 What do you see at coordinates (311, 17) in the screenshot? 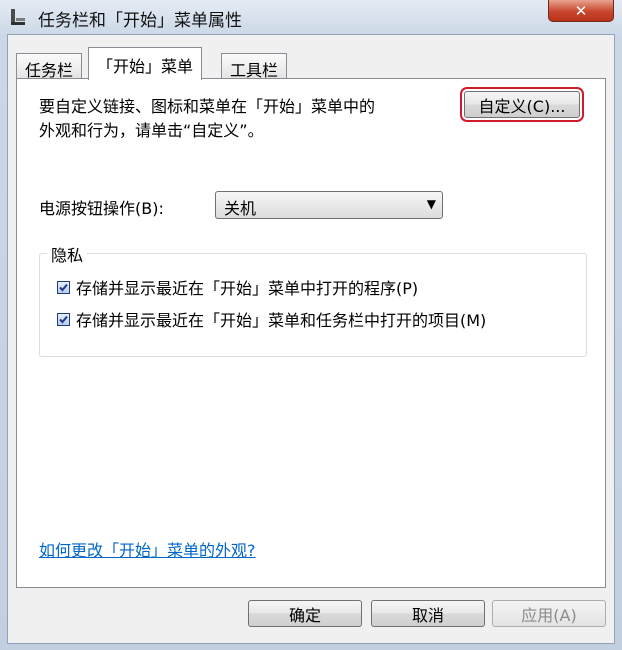
I see `title-bar: 任务栏和「开始」菜单属性 ✕` at bounding box center [311, 17].